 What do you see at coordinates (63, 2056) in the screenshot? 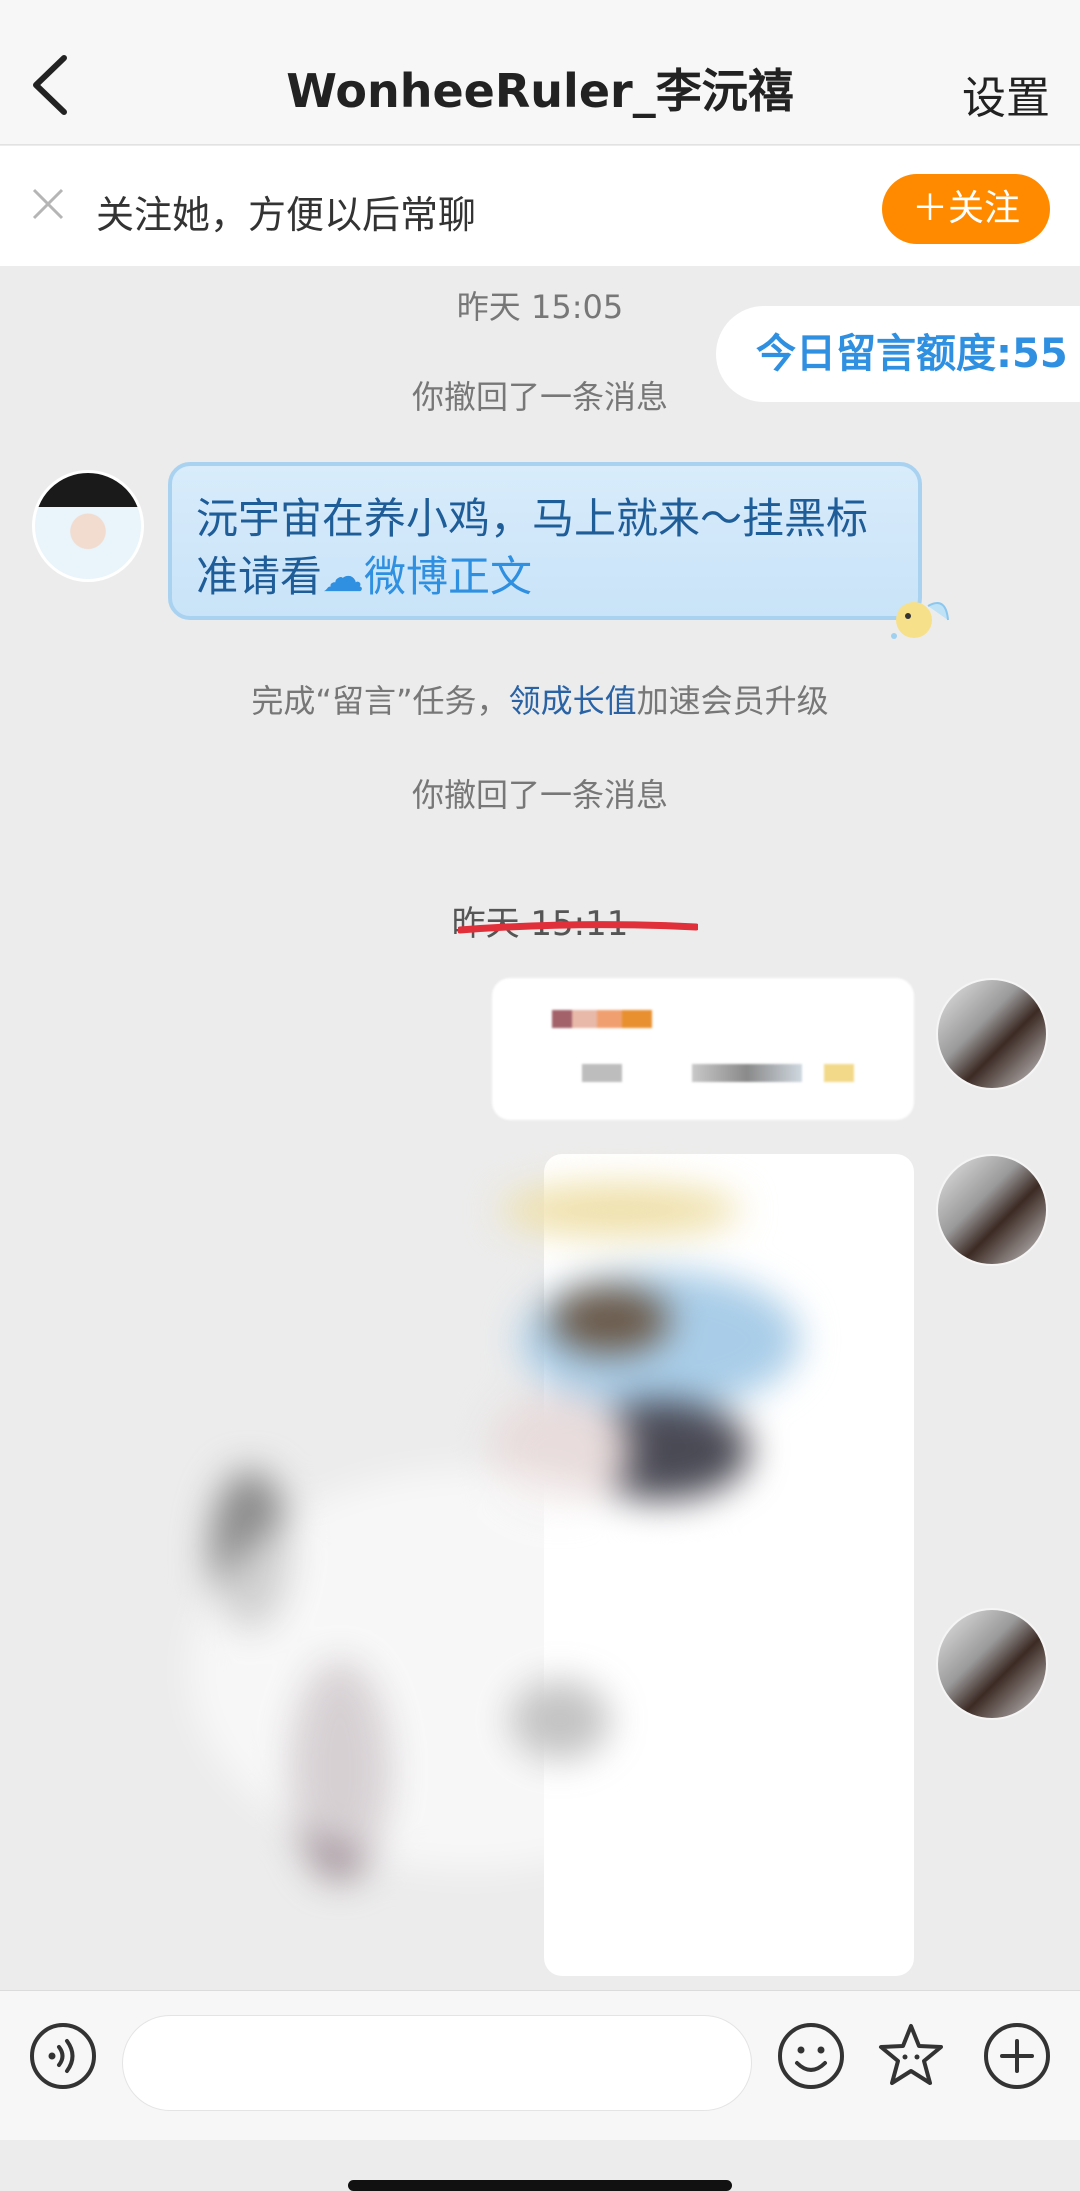
I see `voice-icon` at bounding box center [63, 2056].